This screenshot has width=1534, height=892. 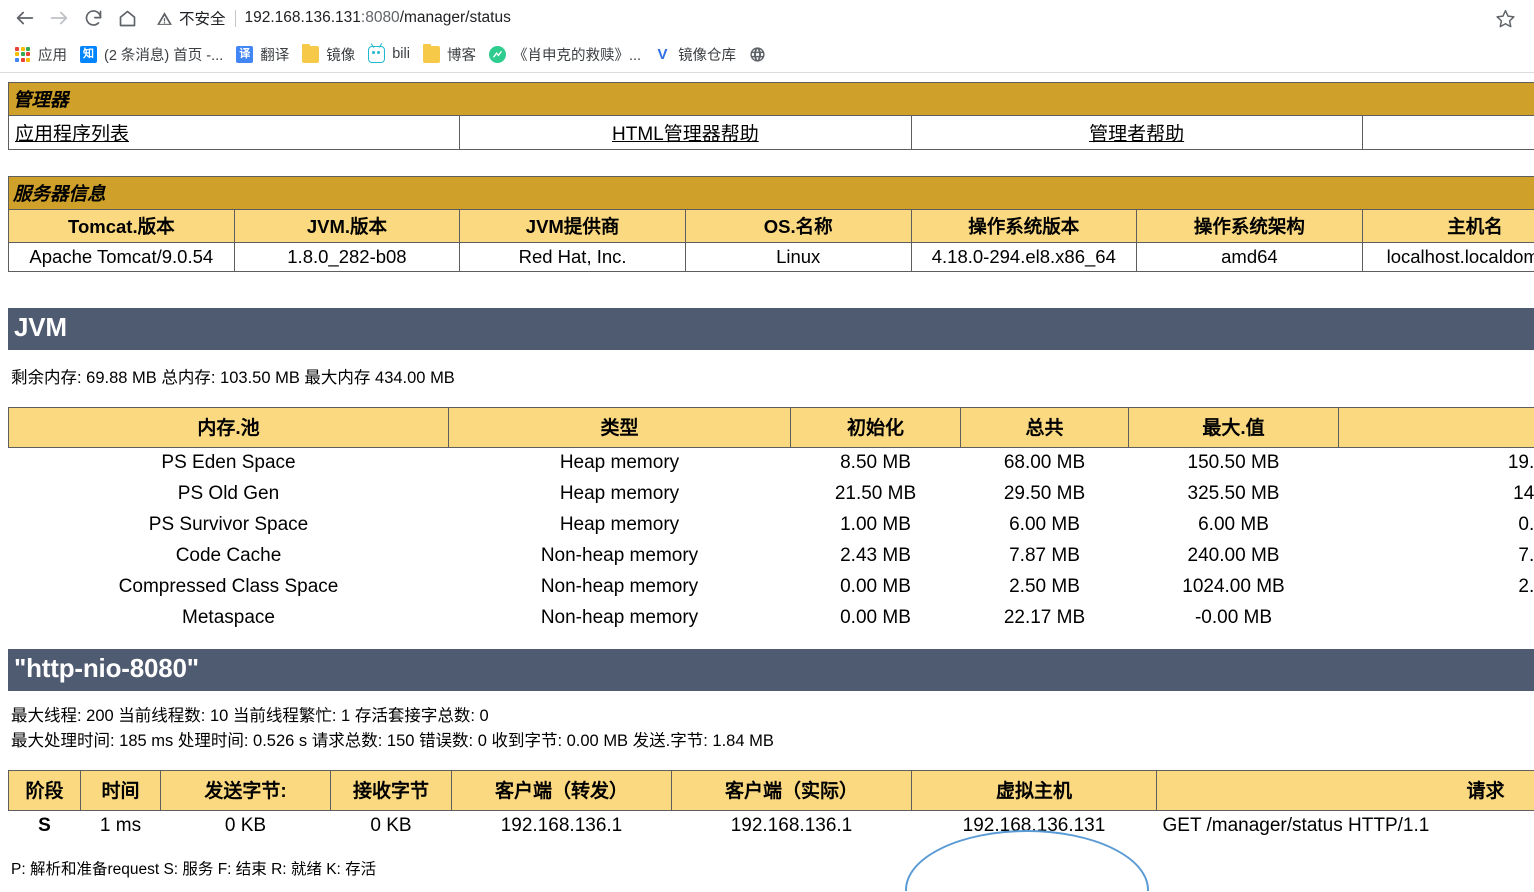 What do you see at coordinates (763, 54) in the screenshot?
I see `bookmark-globe` at bounding box center [763, 54].